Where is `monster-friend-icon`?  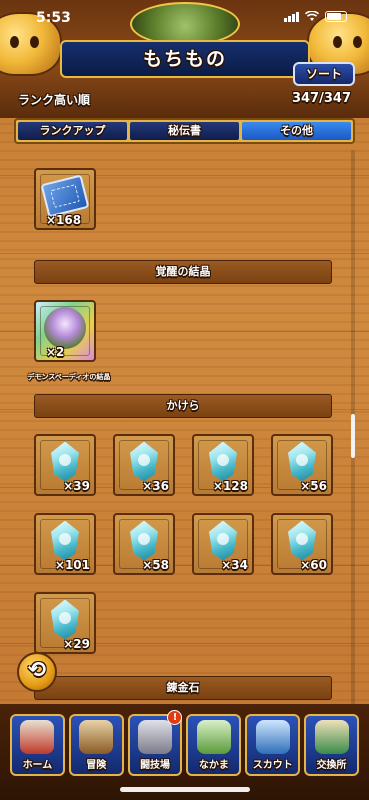
monster-friend-icon is located at coordinates (213, 737).